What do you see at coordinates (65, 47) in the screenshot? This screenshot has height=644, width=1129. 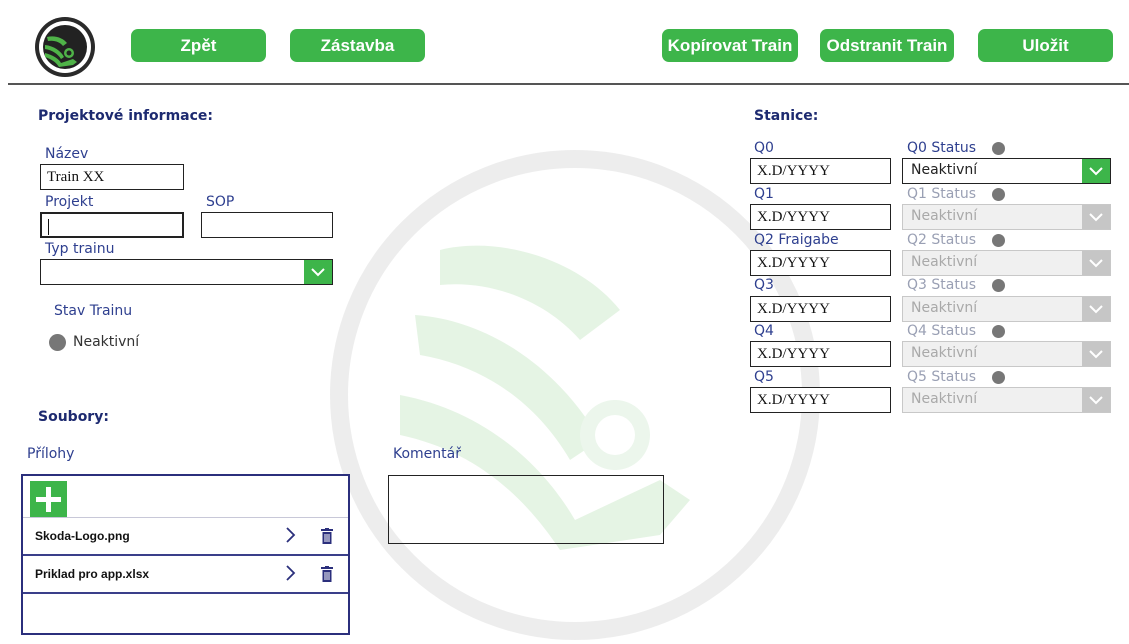 I see `skoda-logo-icon` at bounding box center [65, 47].